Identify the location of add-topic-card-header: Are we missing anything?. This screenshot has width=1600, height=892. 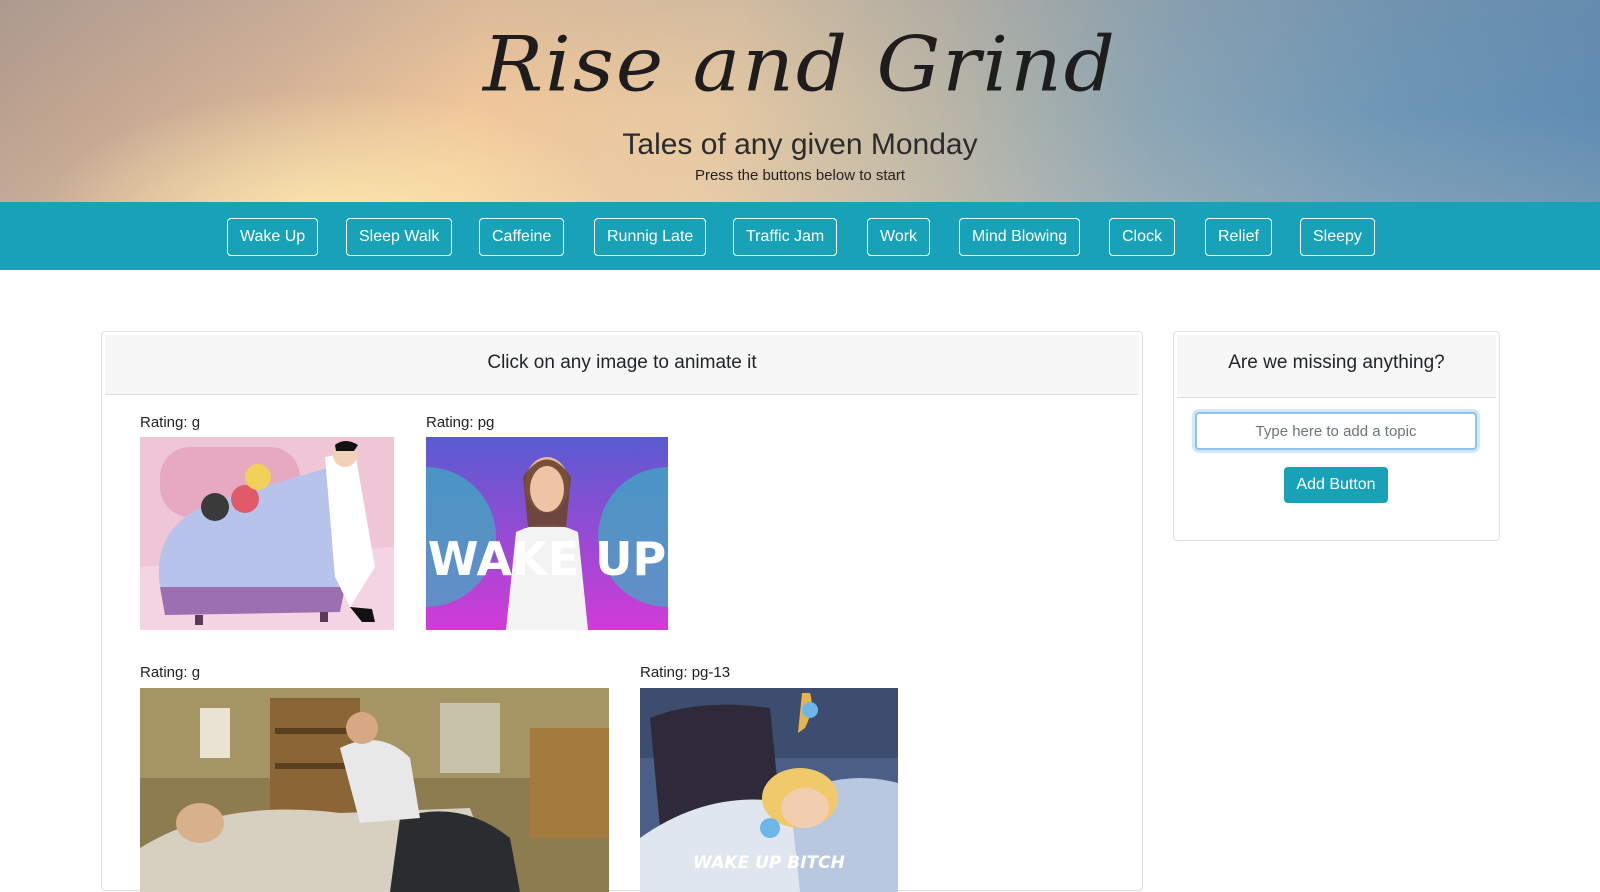
(1336, 366).